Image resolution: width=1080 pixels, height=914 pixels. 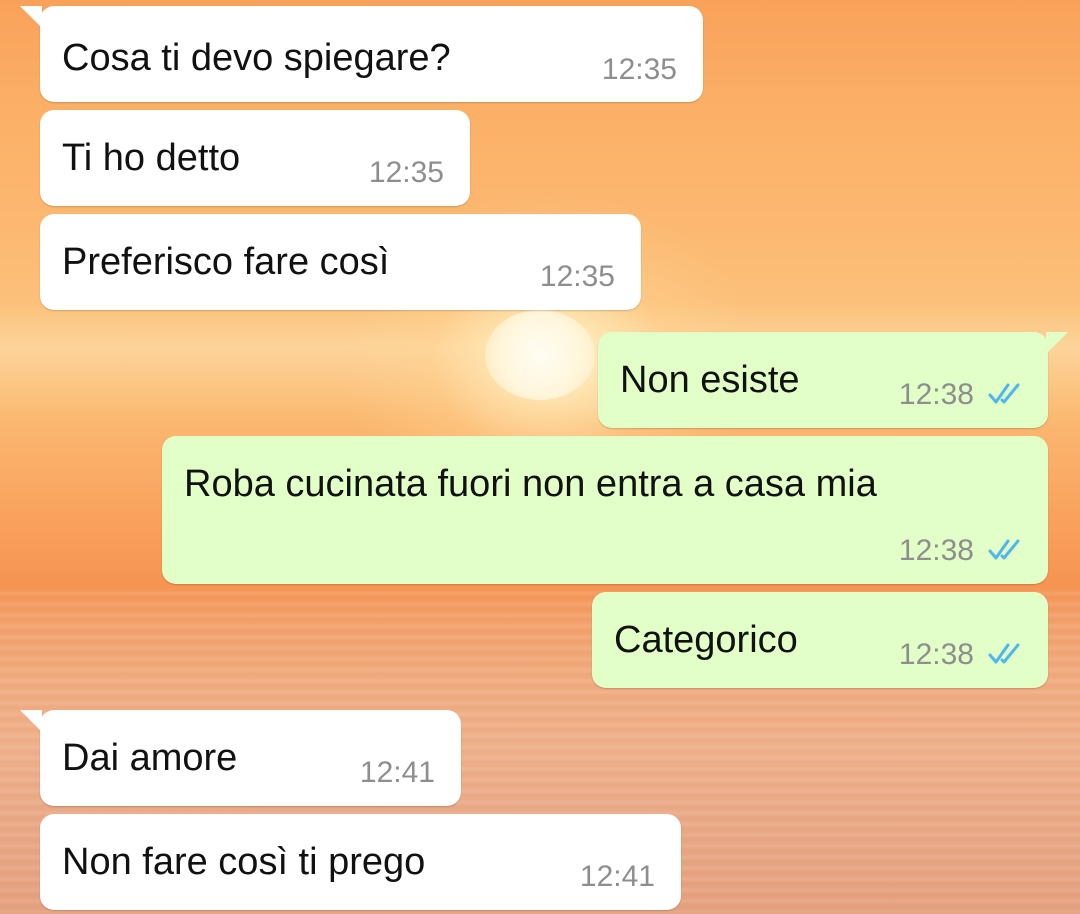 What do you see at coordinates (226, 262) in the screenshot?
I see `message-text: Preferisco fare così` at bounding box center [226, 262].